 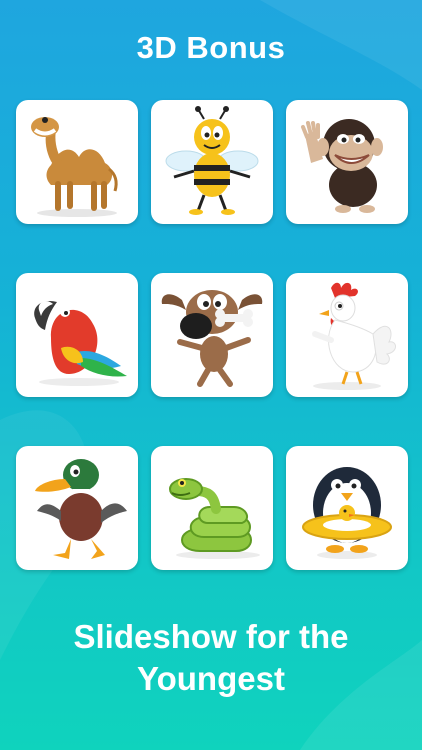 What do you see at coordinates (342, 166) in the screenshot?
I see `monkey-icon` at bounding box center [342, 166].